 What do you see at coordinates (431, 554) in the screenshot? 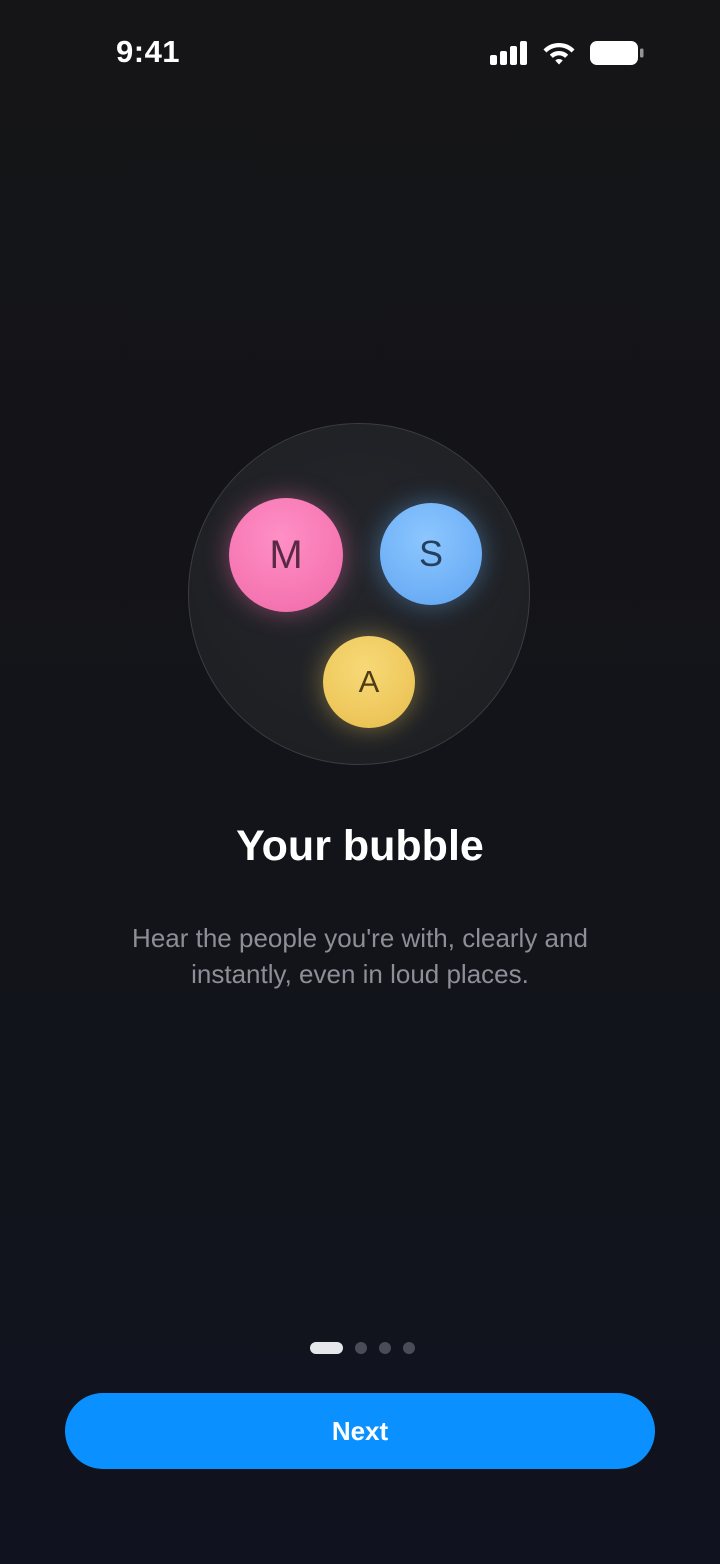
I see `avatar-s: S` at bounding box center [431, 554].